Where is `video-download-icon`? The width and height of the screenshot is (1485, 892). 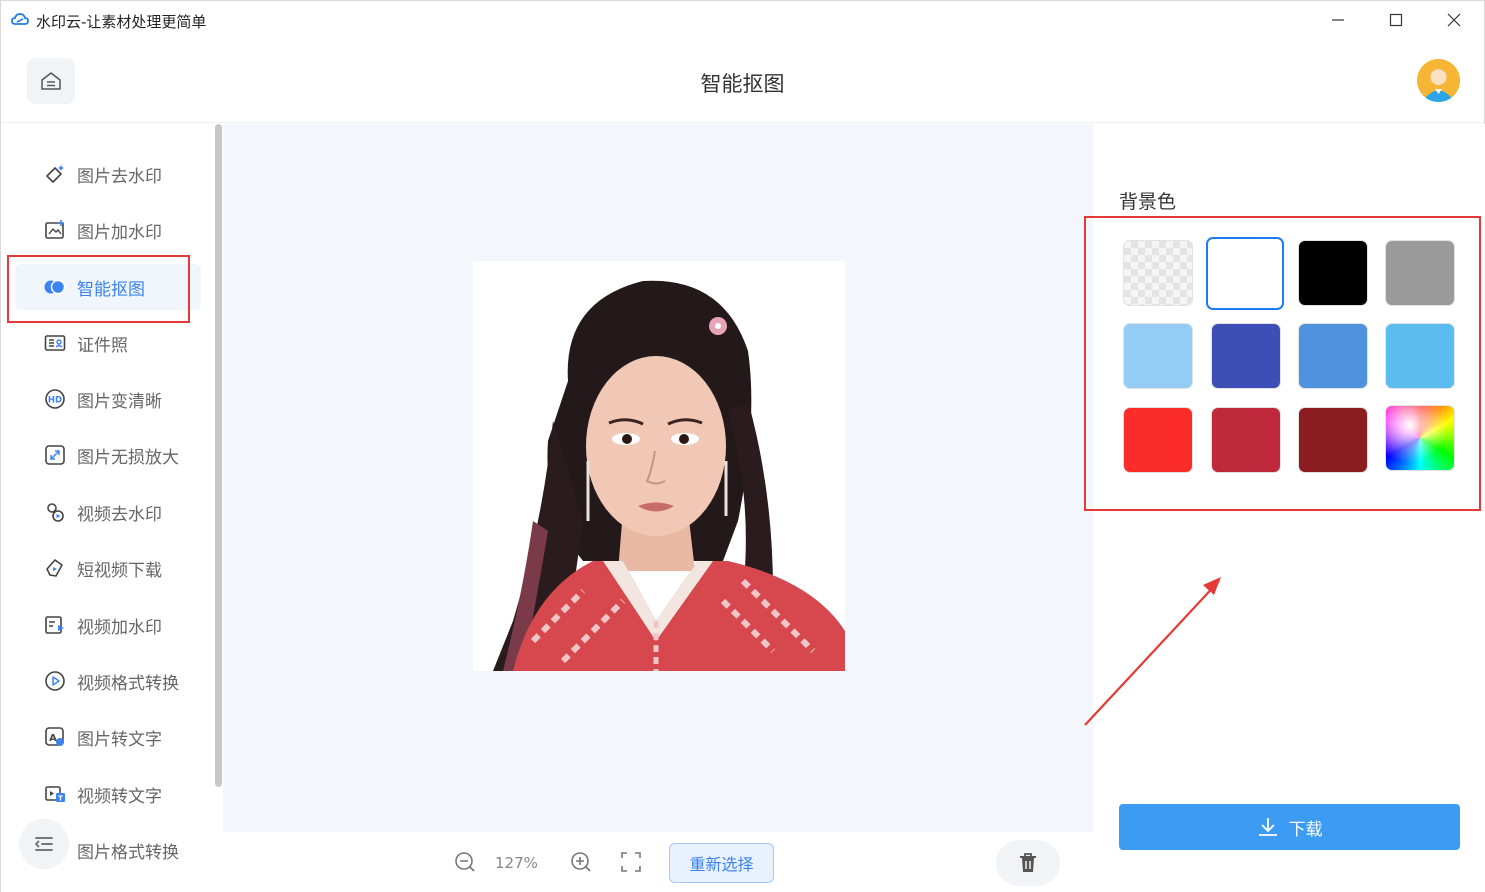 video-download-icon is located at coordinates (55, 568).